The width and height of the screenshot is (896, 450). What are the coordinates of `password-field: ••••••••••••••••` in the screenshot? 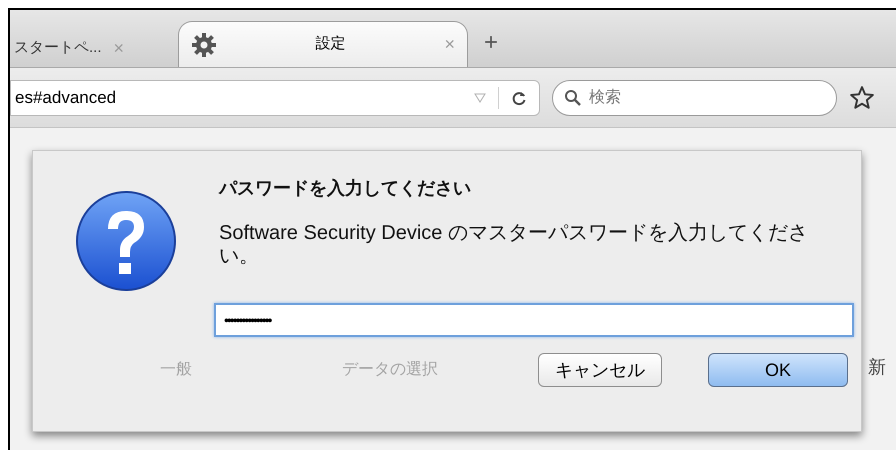 It's located at (534, 320).